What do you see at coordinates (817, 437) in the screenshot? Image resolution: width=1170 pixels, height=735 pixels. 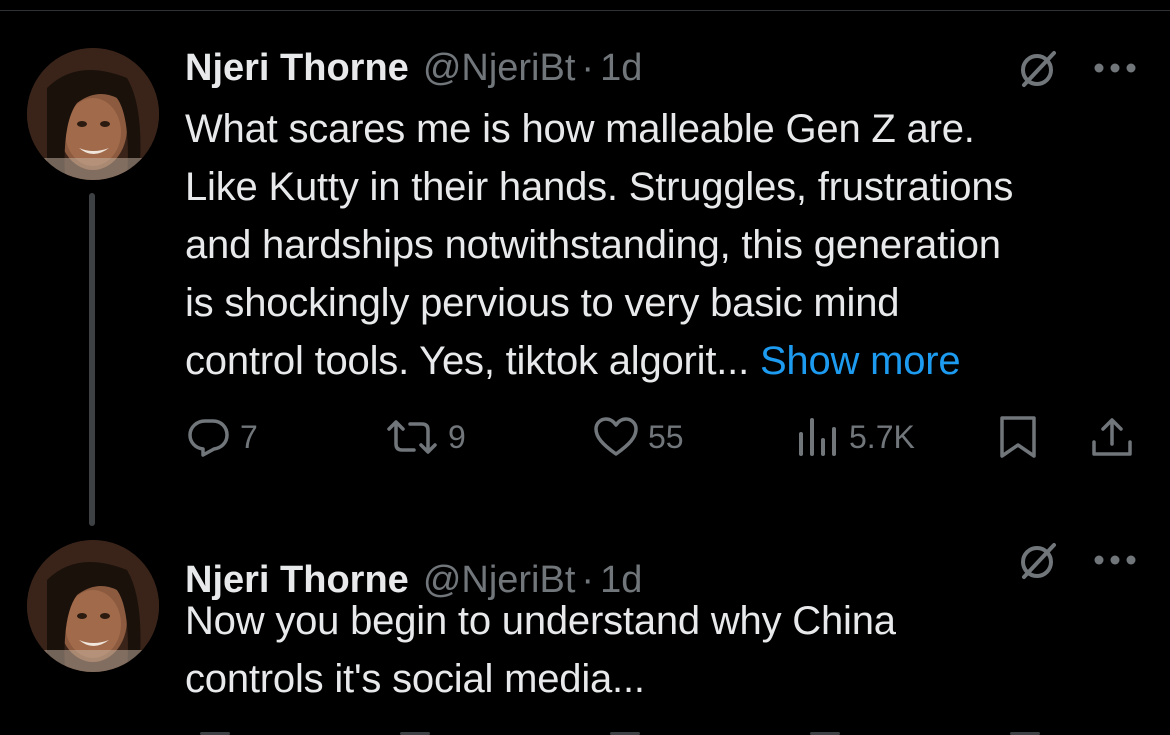 I see `views-icon` at bounding box center [817, 437].